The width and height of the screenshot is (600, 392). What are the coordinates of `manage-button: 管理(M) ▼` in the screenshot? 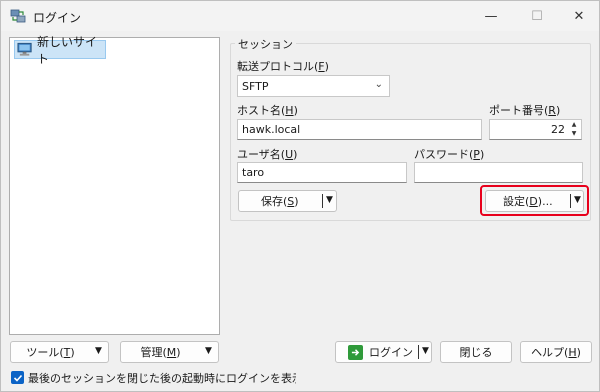 It's located at (169, 352).